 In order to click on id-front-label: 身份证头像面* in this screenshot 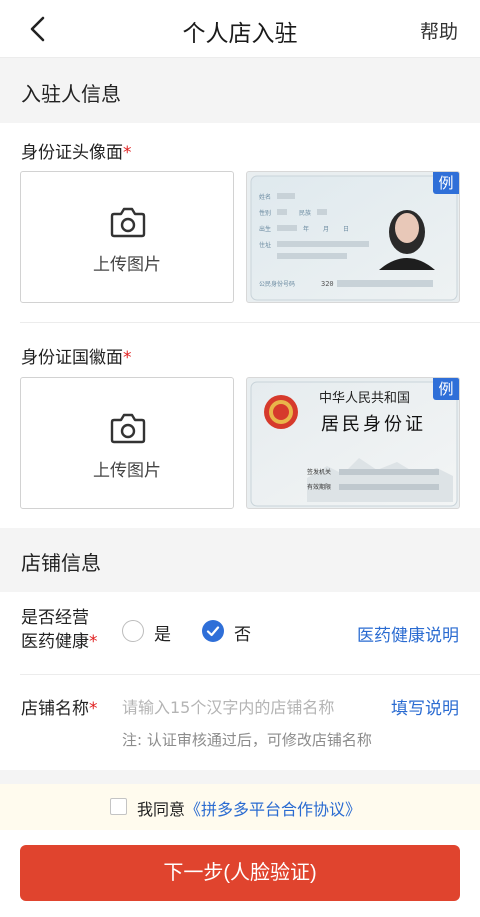, I will do `click(76, 153)`.